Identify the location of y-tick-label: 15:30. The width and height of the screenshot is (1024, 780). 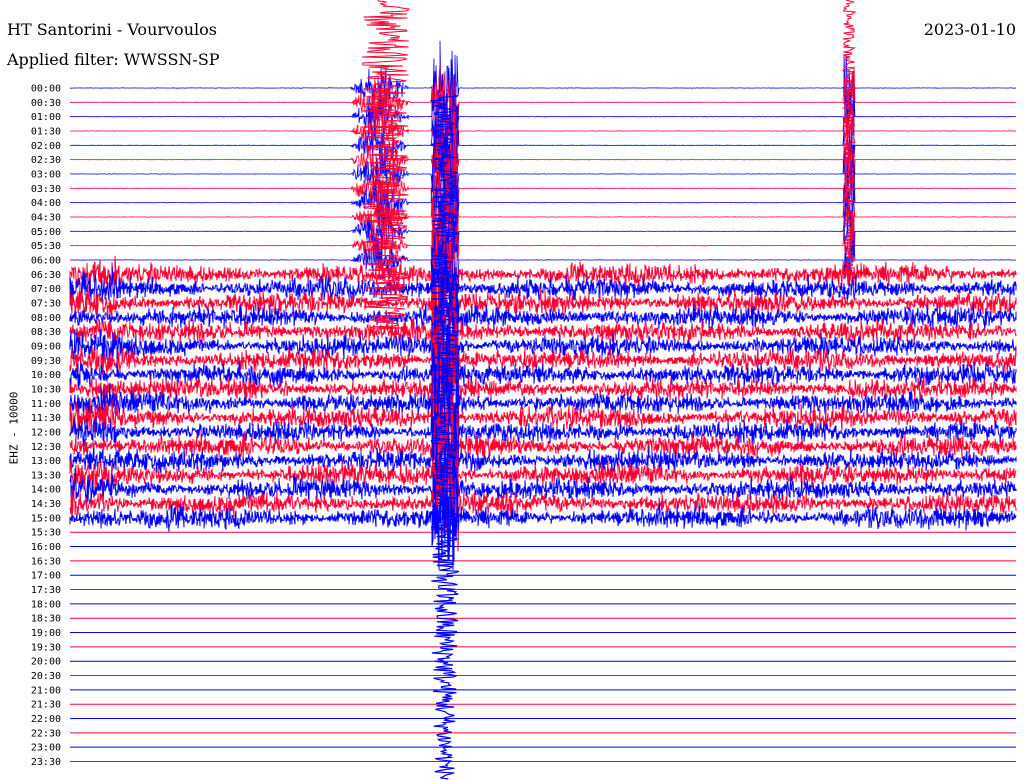
(46, 533).